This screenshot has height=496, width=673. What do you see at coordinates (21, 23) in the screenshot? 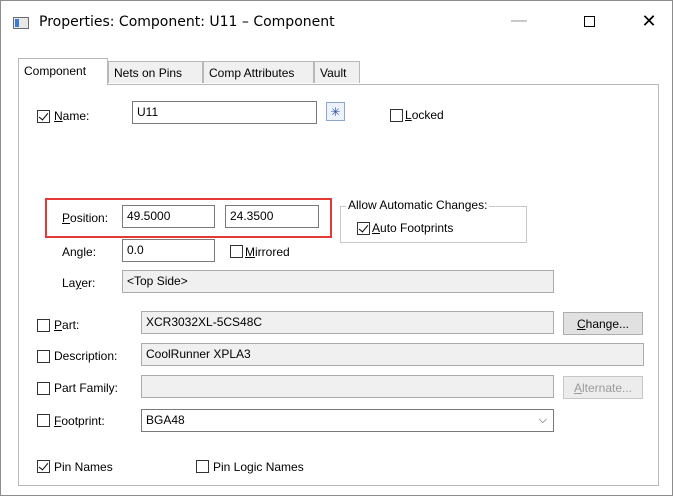
I see `app-icon` at bounding box center [21, 23].